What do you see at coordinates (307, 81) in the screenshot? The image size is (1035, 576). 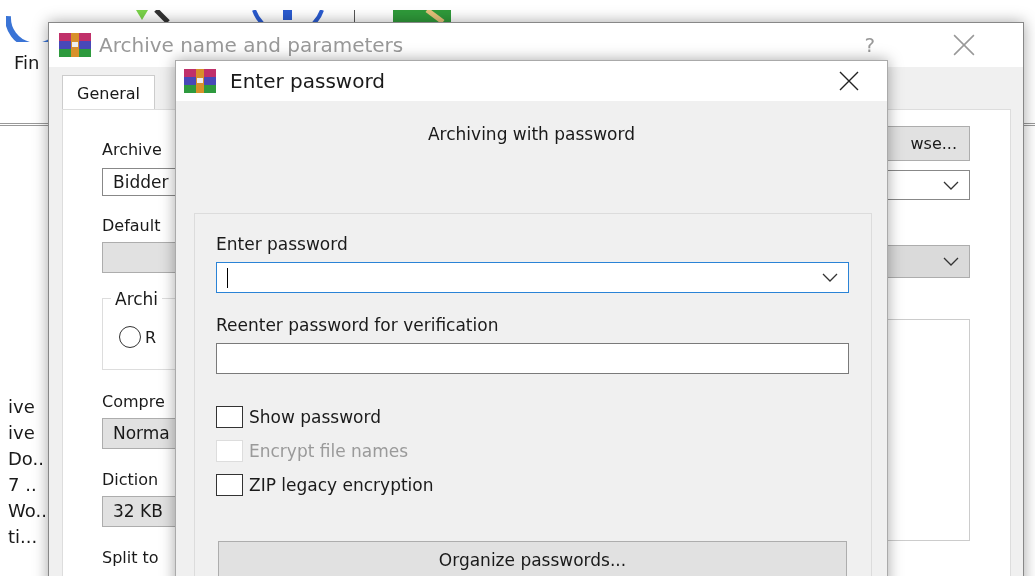 I see `window-title: Enter password` at bounding box center [307, 81].